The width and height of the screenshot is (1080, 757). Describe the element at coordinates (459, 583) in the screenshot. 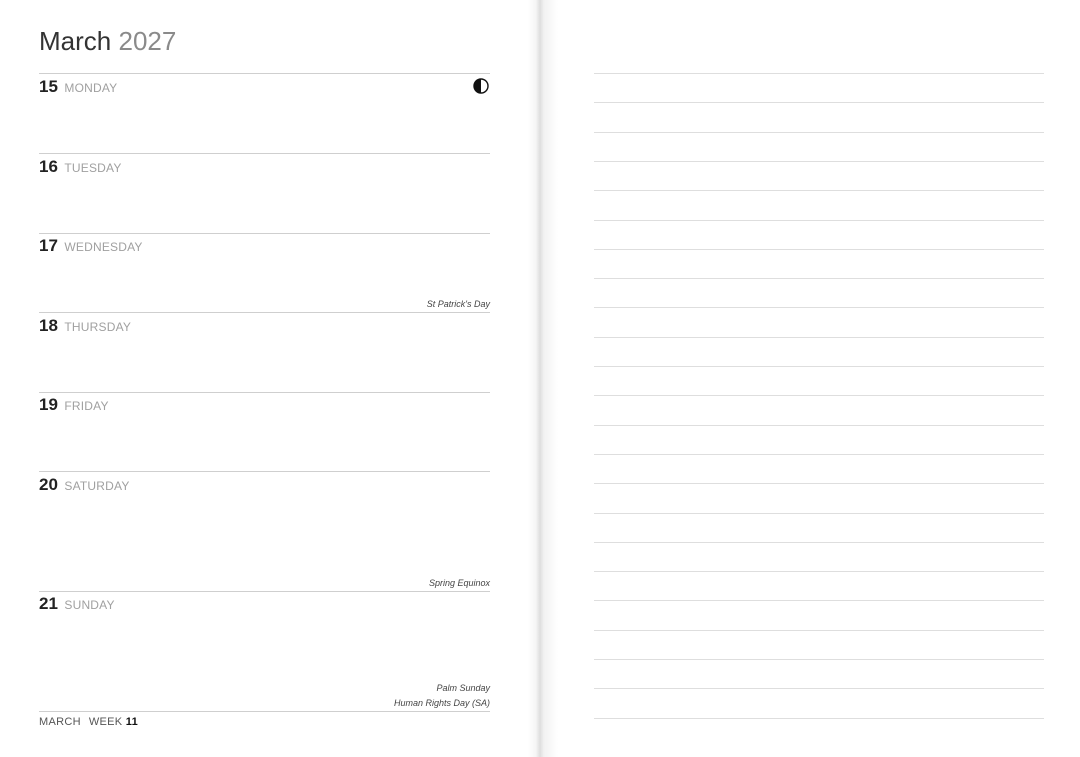

I see `event-spring-equinox: Spring Equinox` at that location.